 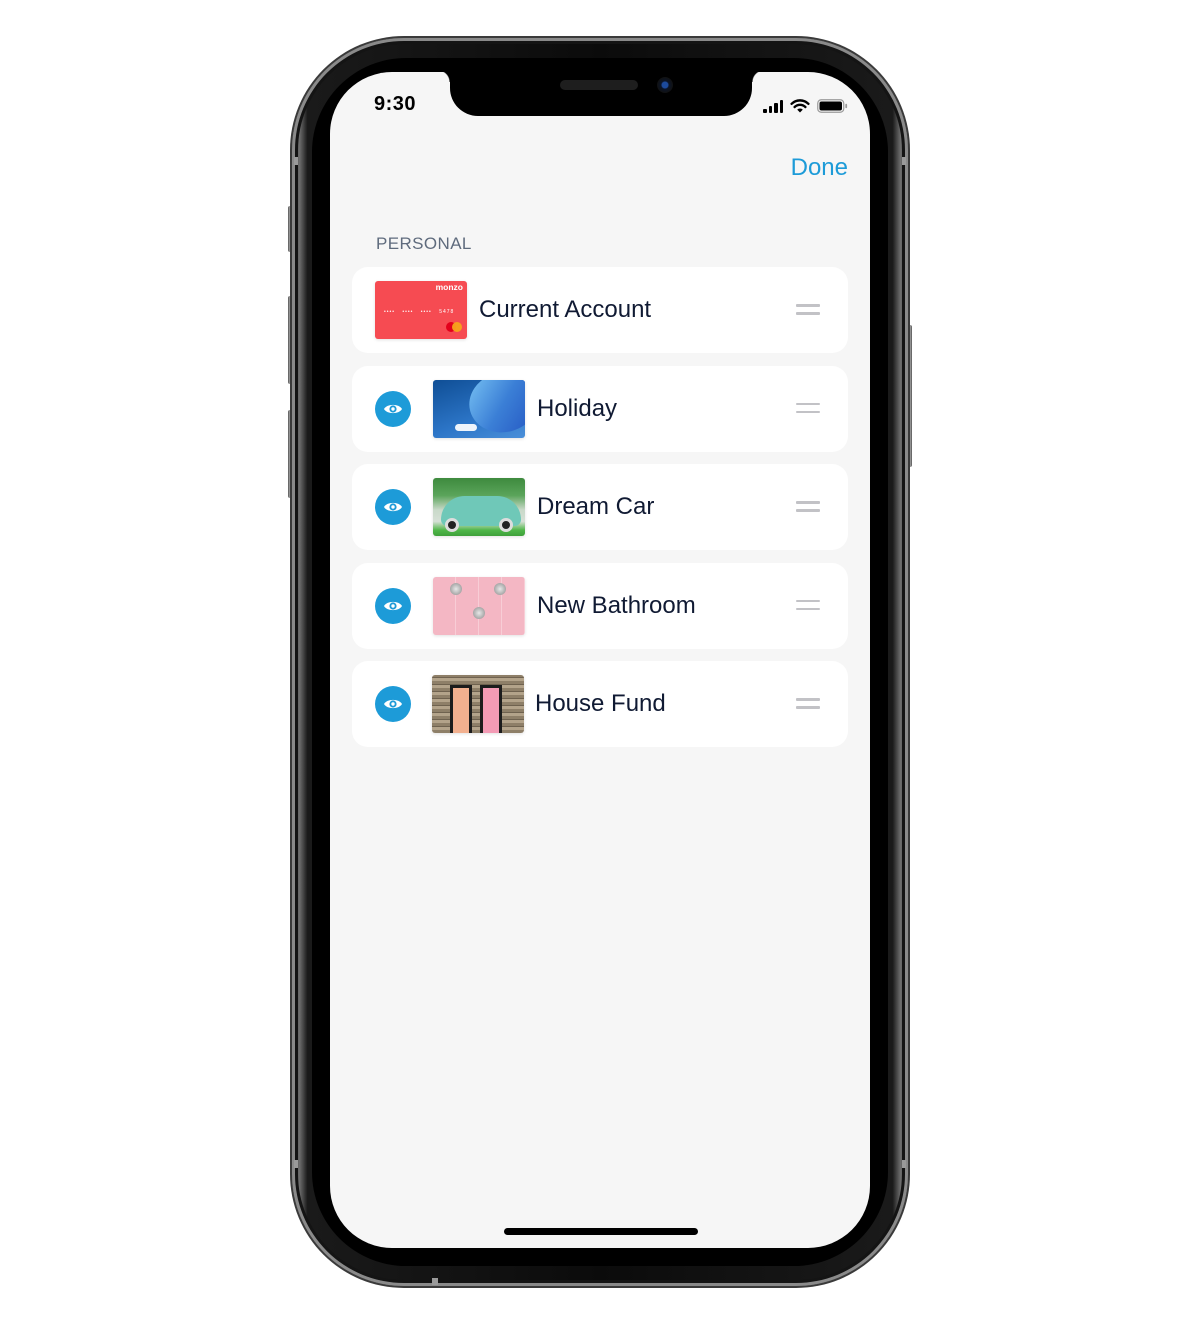 I want to click on new-bathroom-thumbnail, so click(x=479, y=605).